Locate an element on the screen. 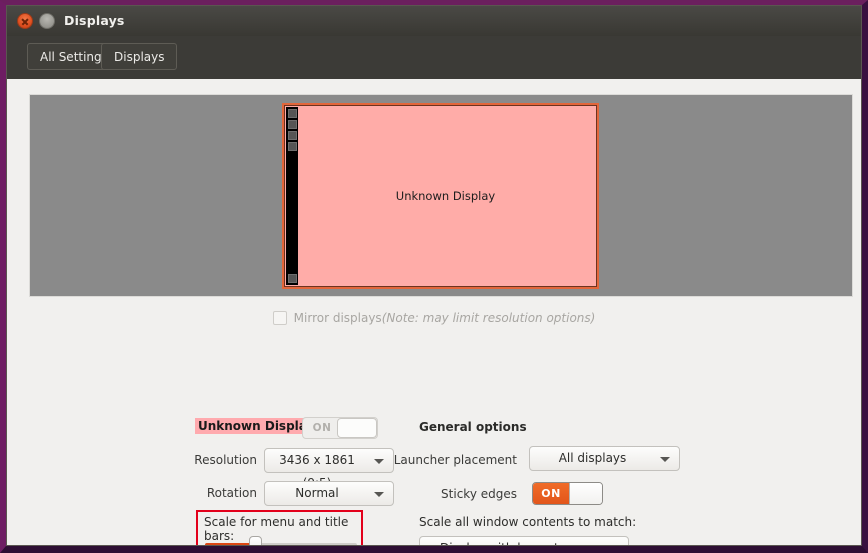  close-icon is located at coordinates (25, 21).